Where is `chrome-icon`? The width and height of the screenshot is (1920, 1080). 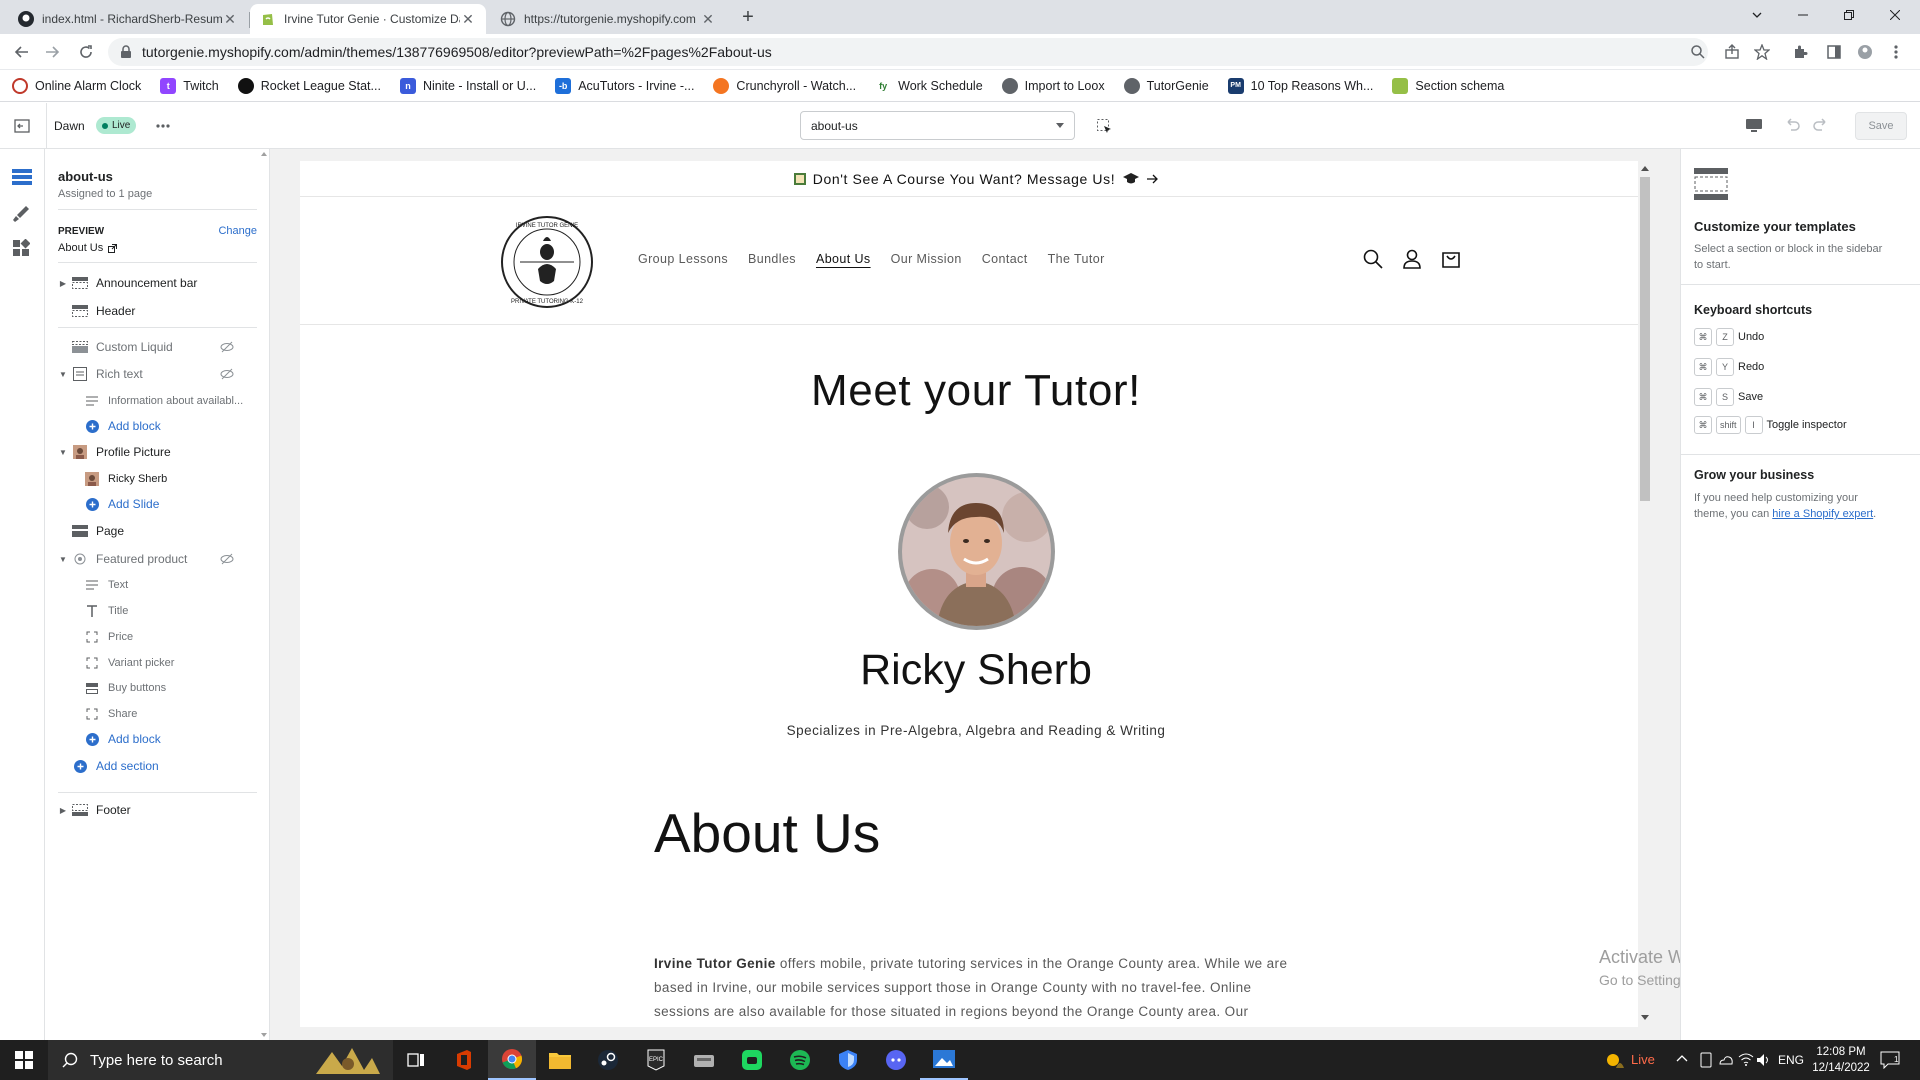
chrome-icon is located at coordinates (512, 1060).